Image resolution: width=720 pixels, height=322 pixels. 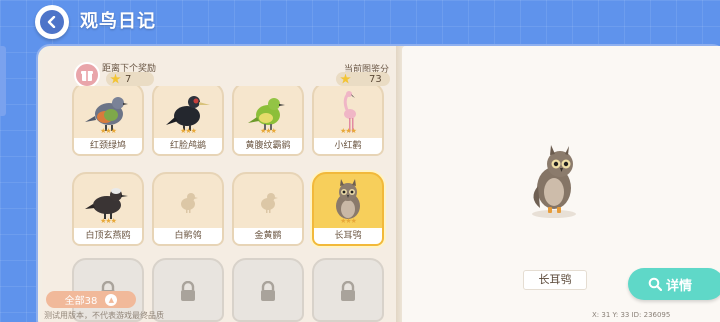 What do you see at coordinates (348, 209) in the screenshot?
I see `bird-card-selected: ★★★ 长耳鸮` at bounding box center [348, 209].